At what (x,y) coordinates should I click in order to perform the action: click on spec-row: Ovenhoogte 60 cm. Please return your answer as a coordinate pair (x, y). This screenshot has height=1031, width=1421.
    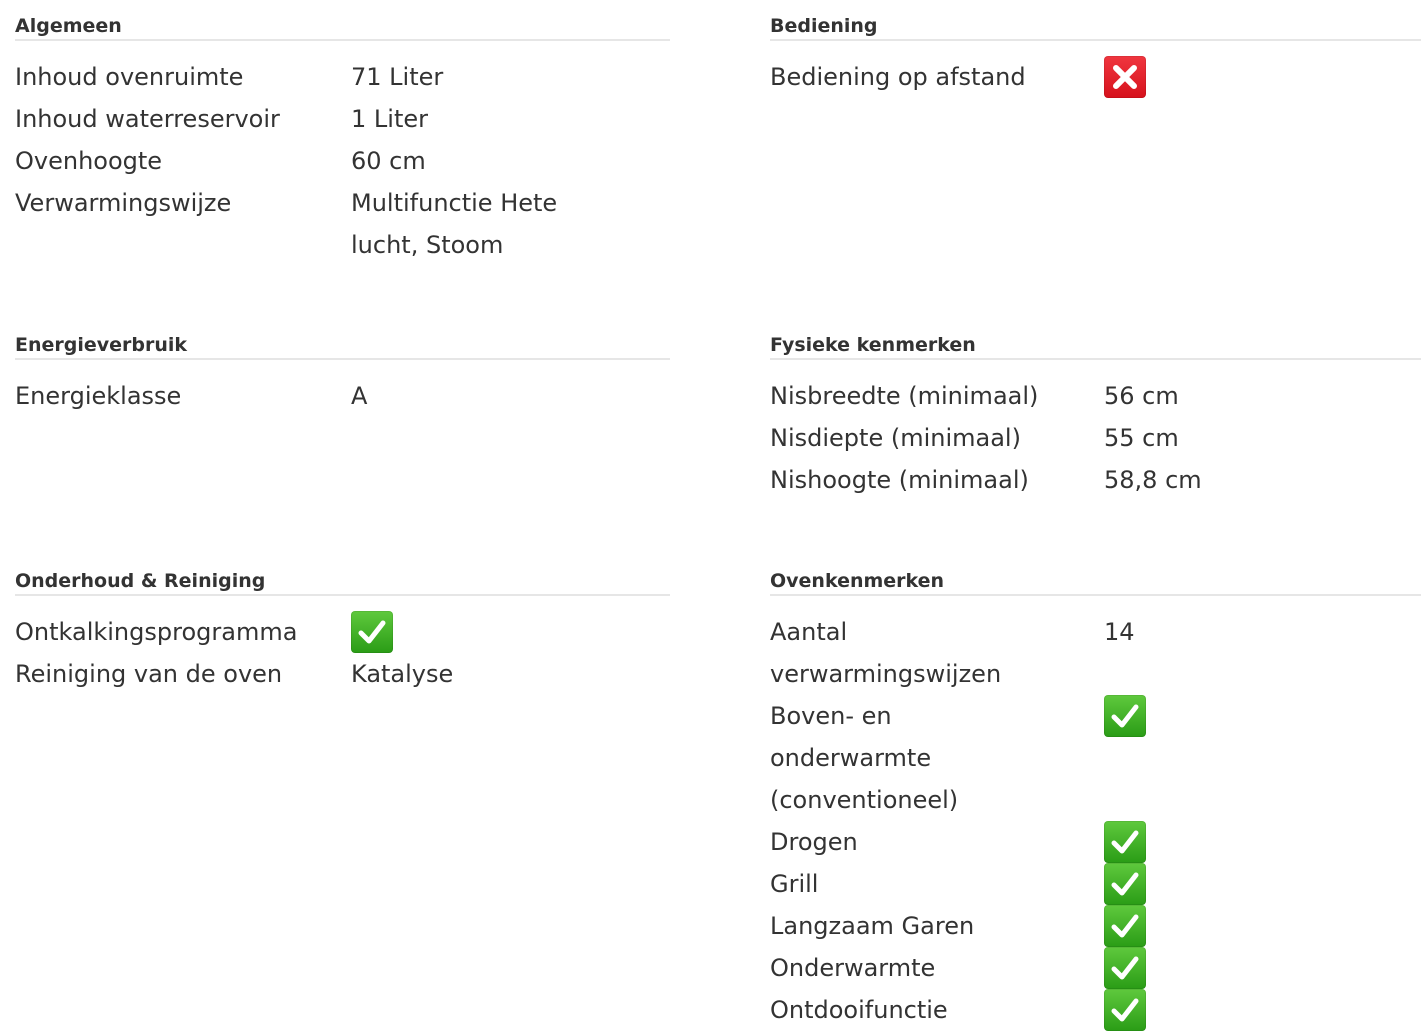
    Looking at the image, I should click on (342, 161).